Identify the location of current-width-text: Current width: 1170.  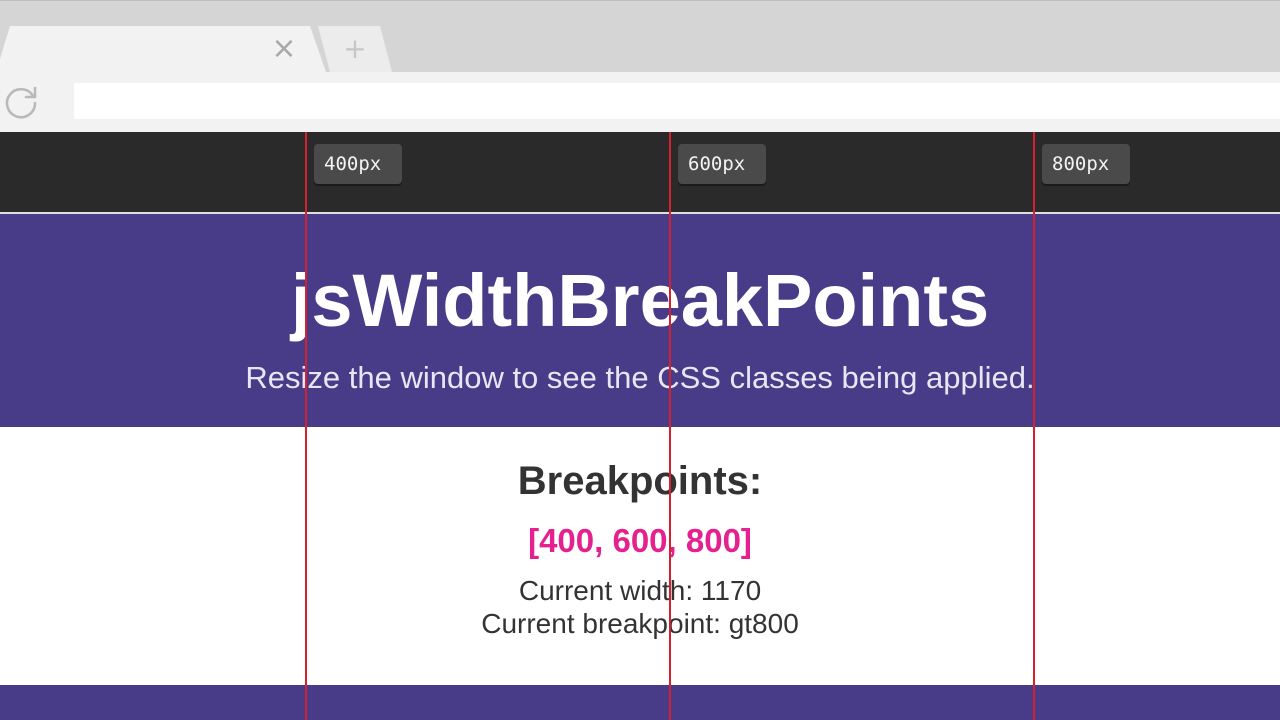
(640, 590).